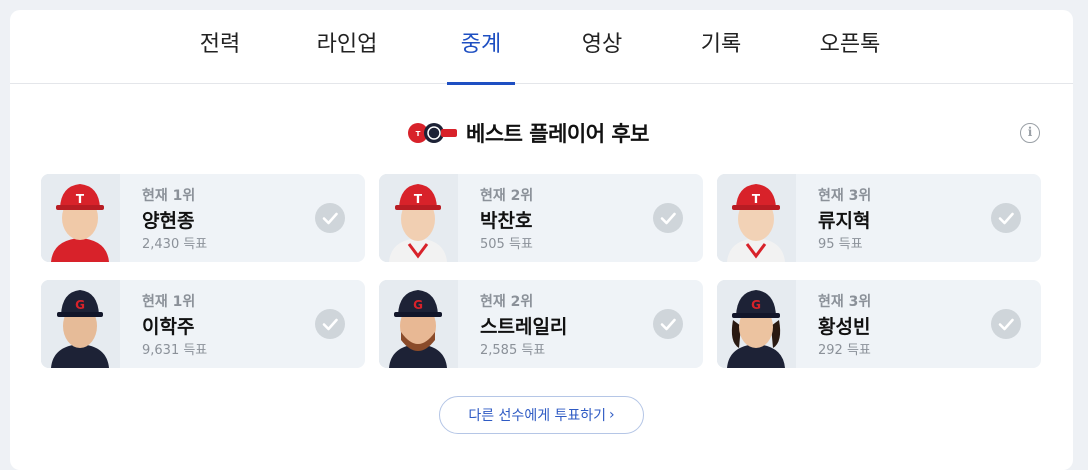 The image size is (1088, 470). I want to click on player-card: G 현재 1위 이학주 9,631 득표, so click(203, 324).